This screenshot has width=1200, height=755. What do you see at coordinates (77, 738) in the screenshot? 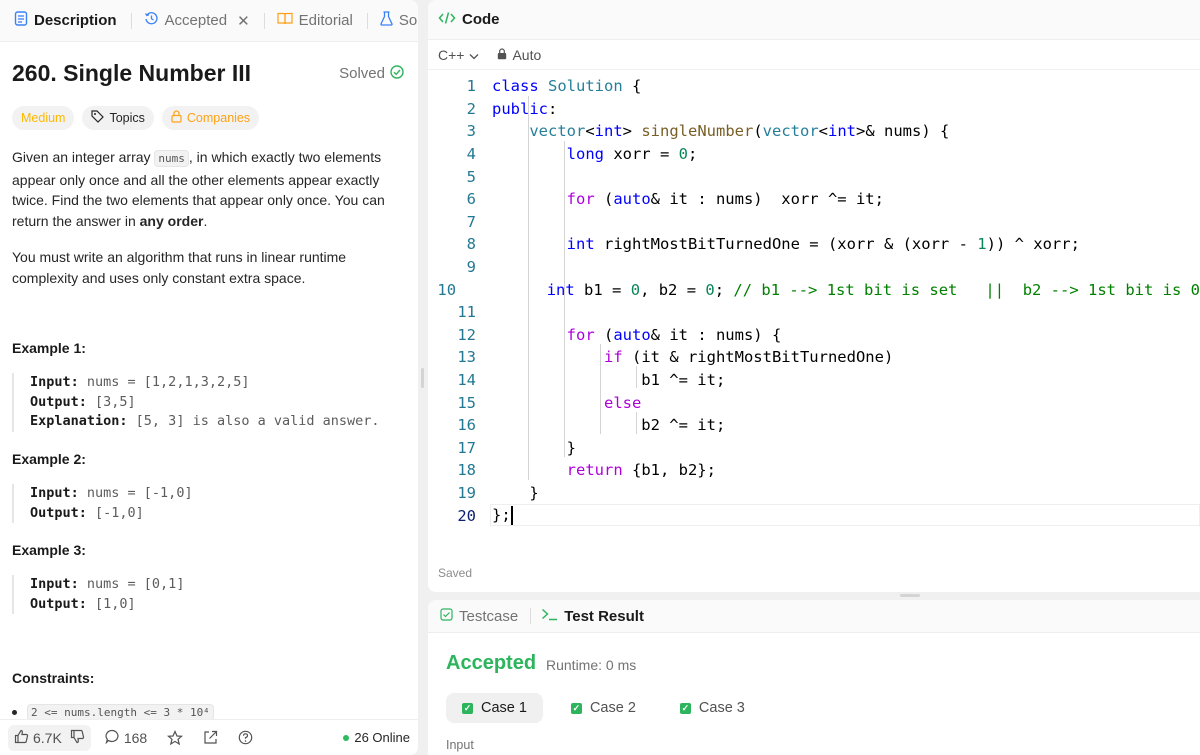
I see `thumbs-down-icon` at bounding box center [77, 738].